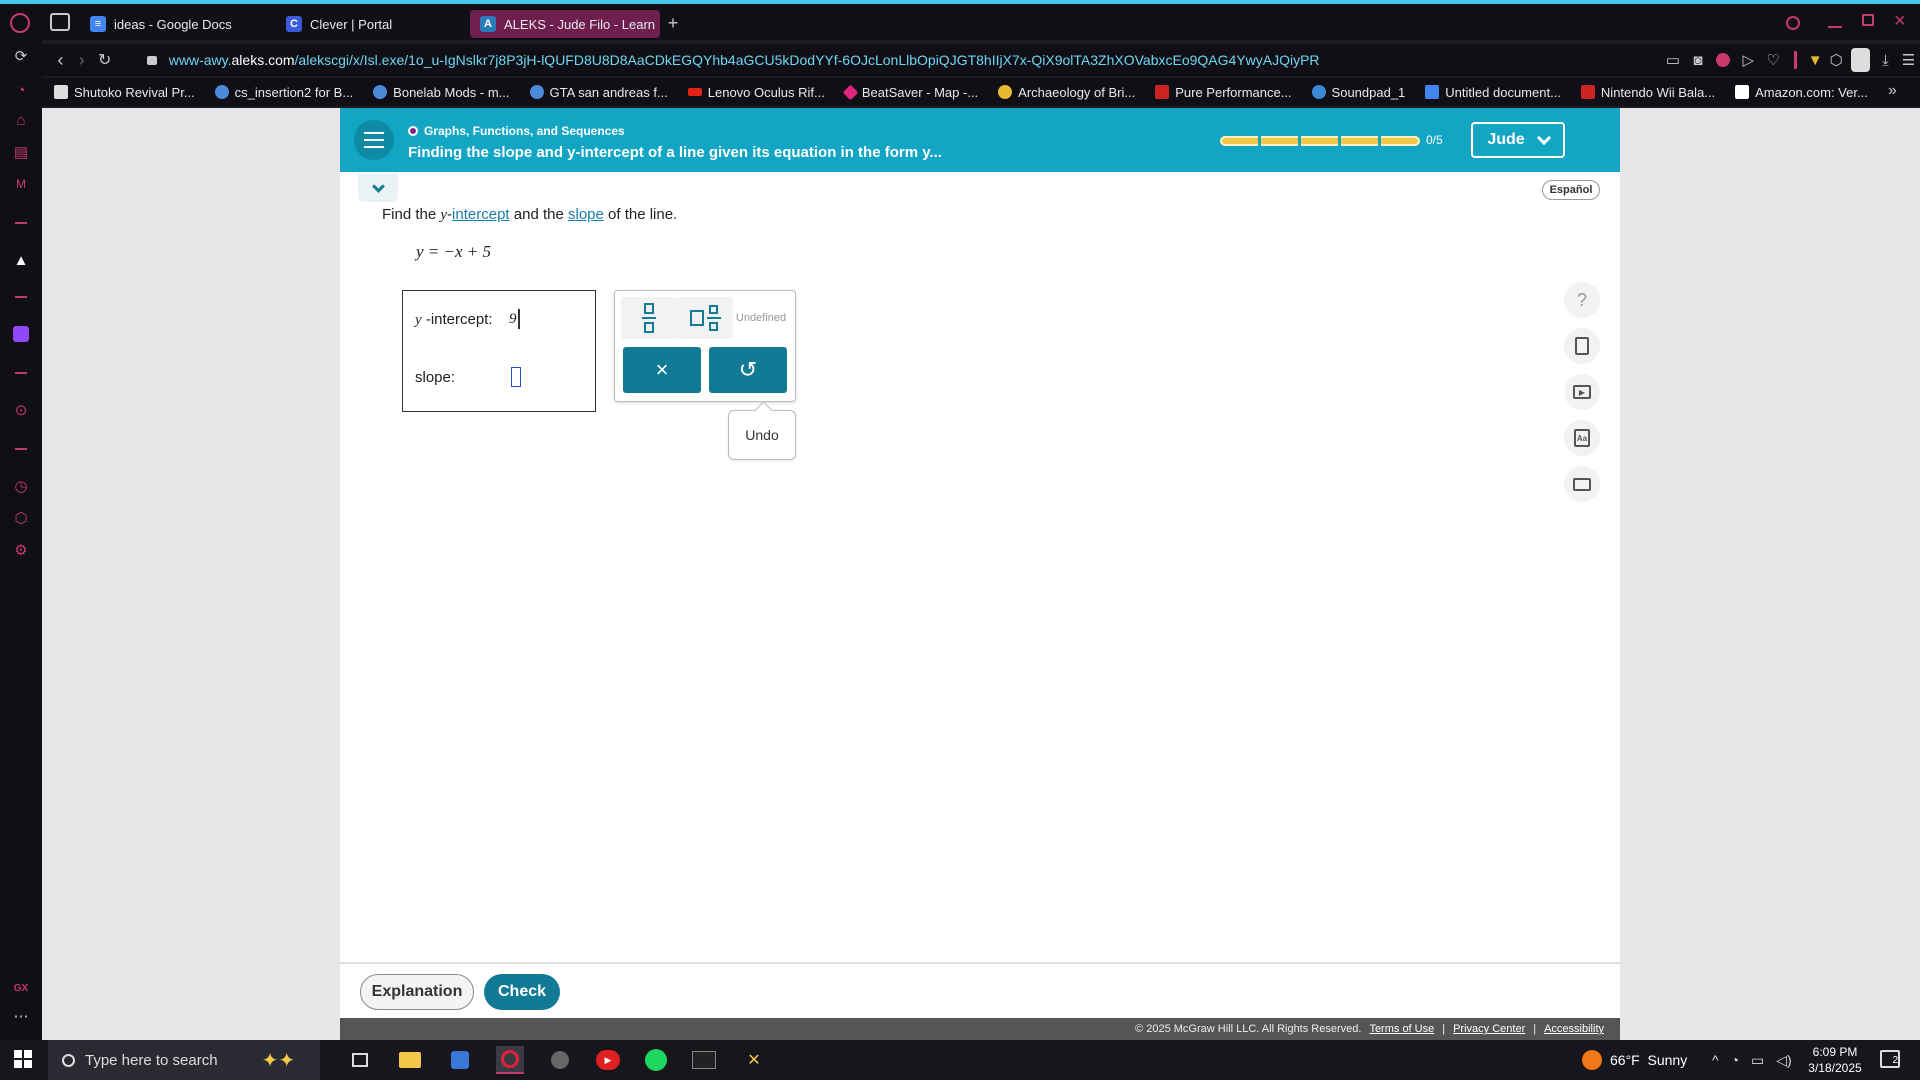  What do you see at coordinates (21, 152) in the screenshot?
I see `twitch-alt-icon: ▤` at bounding box center [21, 152].